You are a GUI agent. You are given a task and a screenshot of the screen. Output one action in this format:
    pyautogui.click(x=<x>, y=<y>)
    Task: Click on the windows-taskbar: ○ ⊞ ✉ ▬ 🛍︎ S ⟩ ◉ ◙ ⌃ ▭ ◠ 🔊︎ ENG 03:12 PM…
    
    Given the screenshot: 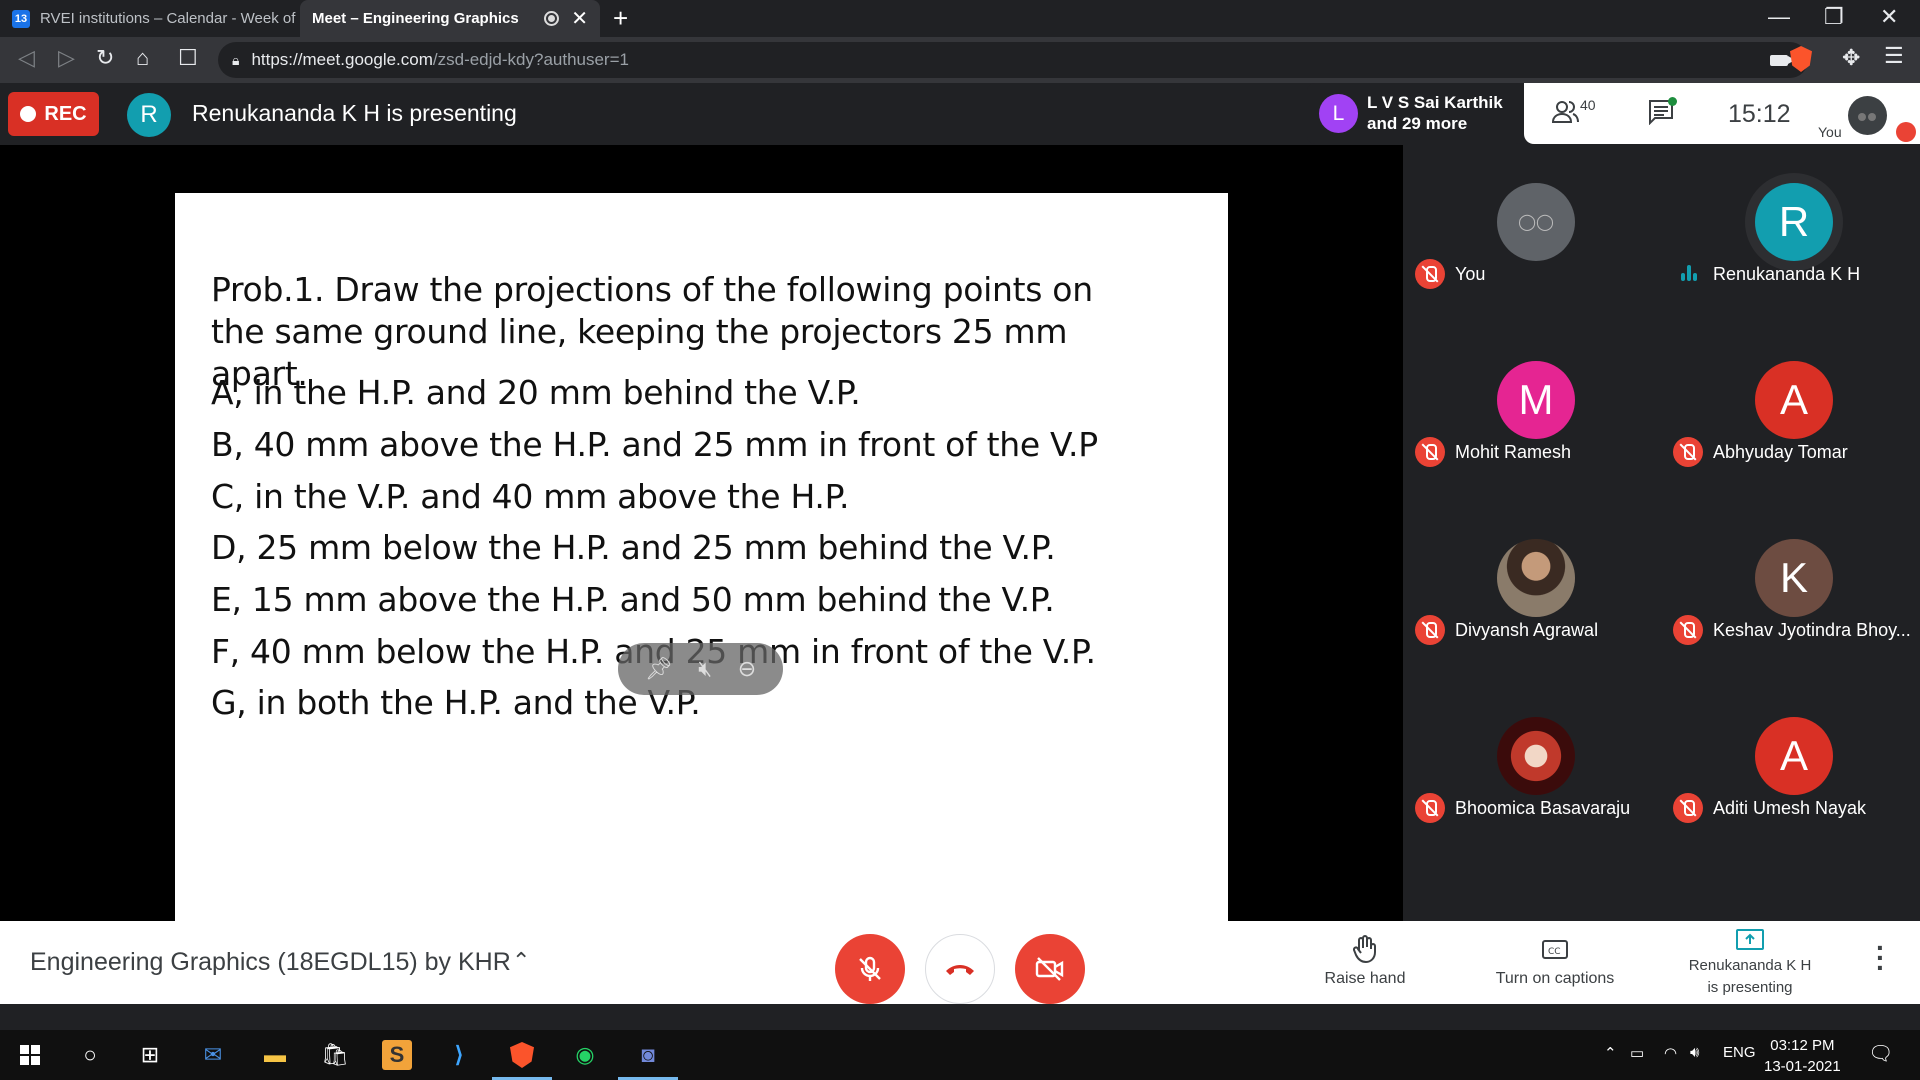 What is the action you would take?
    pyautogui.click(x=960, y=1055)
    